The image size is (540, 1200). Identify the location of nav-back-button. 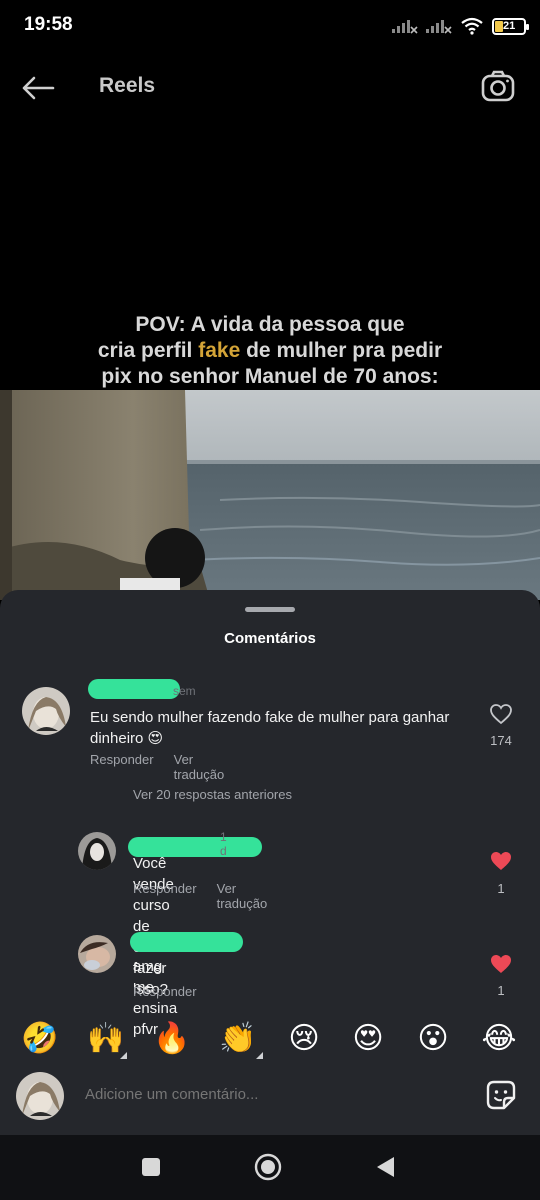
(385, 1167).